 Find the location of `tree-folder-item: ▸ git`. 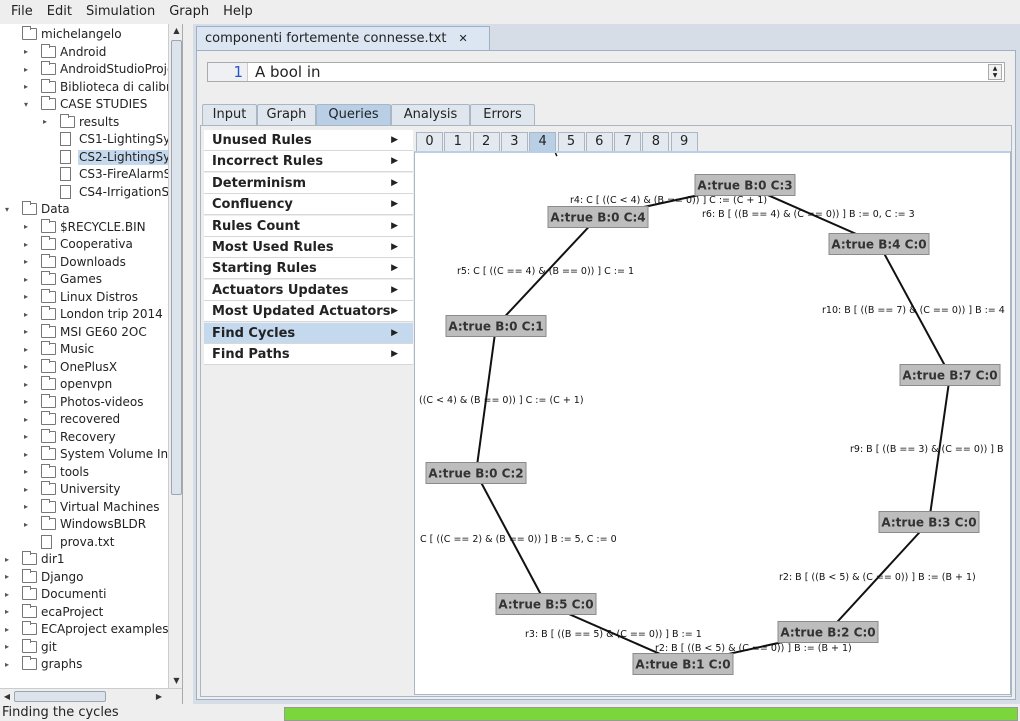

tree-folder-item: ▸ git is located at coordinates (84, 647).